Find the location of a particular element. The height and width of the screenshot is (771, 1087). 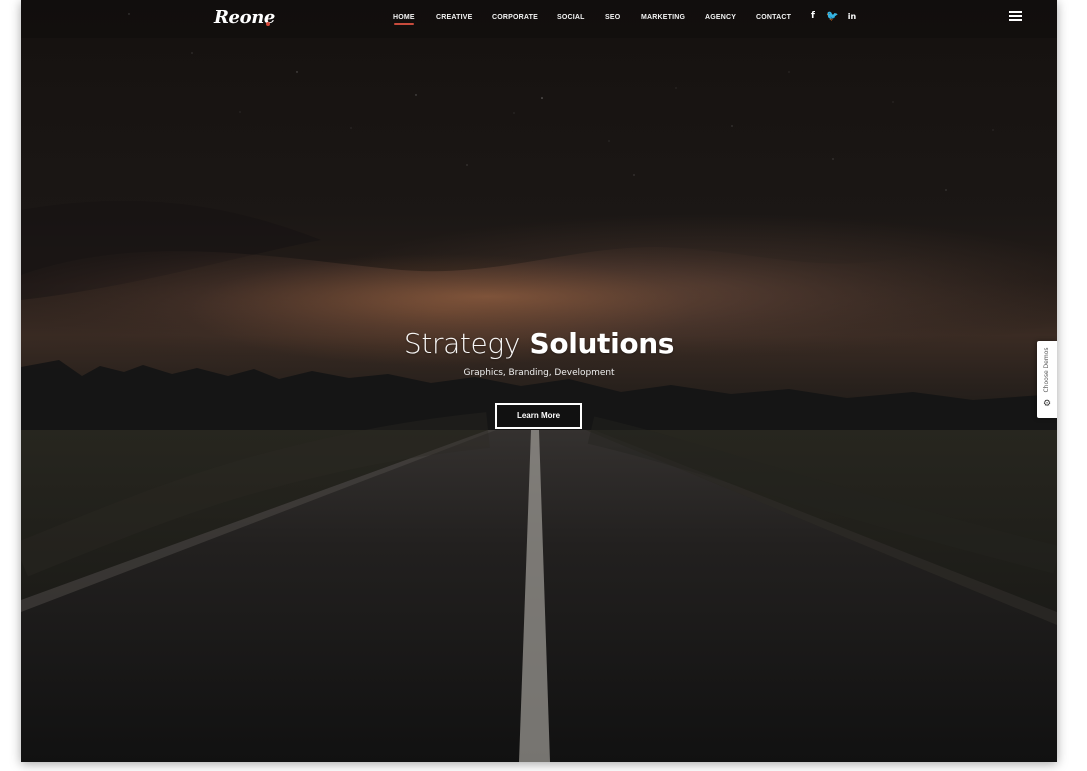

choose-demos-panel: Choose Demos ⚙ is located at coordinates (1047, 379).